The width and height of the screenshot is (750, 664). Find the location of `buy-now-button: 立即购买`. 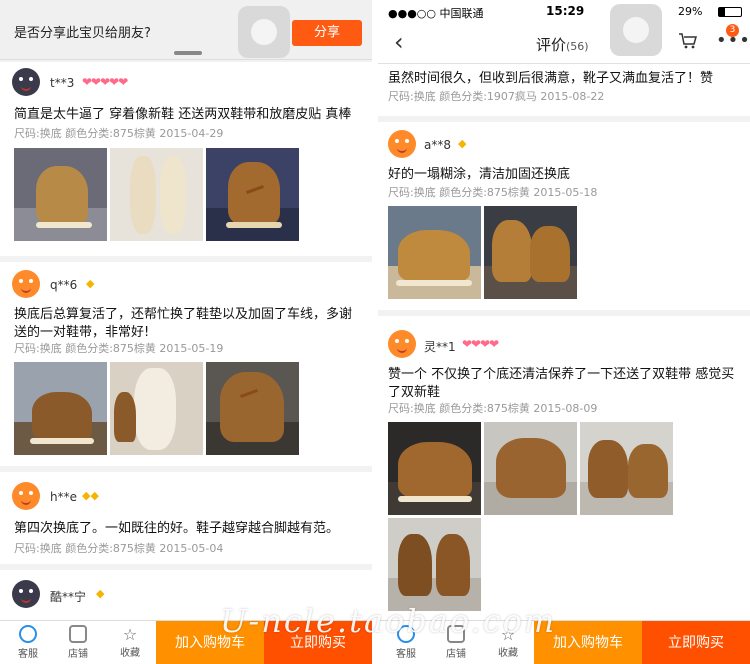

buy-now-button: 立即购买 is located at coordinates (696, 642).